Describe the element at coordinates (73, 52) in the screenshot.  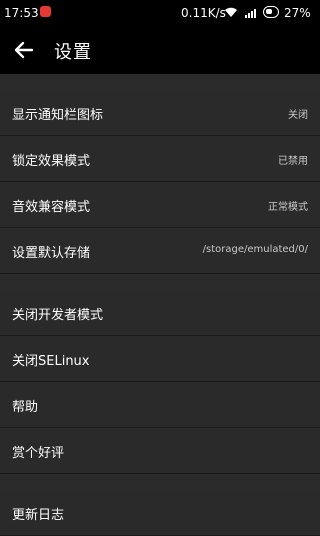
I see `page-title: 设置` at that location.